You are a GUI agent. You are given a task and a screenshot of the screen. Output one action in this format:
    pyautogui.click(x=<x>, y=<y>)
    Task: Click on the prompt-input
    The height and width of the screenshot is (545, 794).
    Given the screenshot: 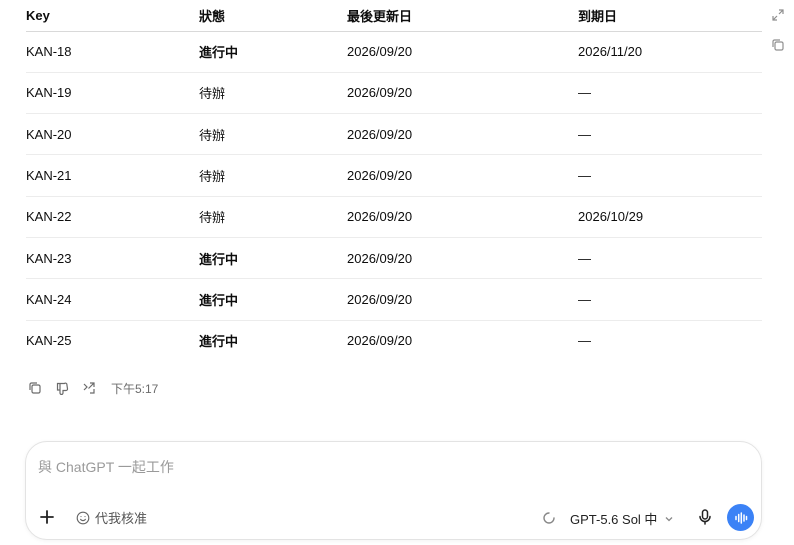 What is the action you would take?
    pyautogui.click(x=338, y=467)
    